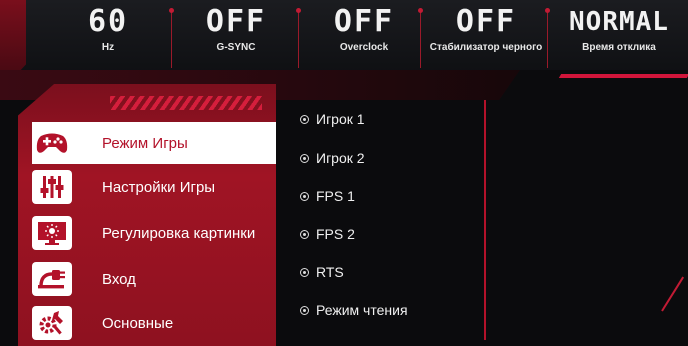  Describe the element at coordinates (138, 323) in the screenshot. I see `menu-item-label: Основные` at that location.